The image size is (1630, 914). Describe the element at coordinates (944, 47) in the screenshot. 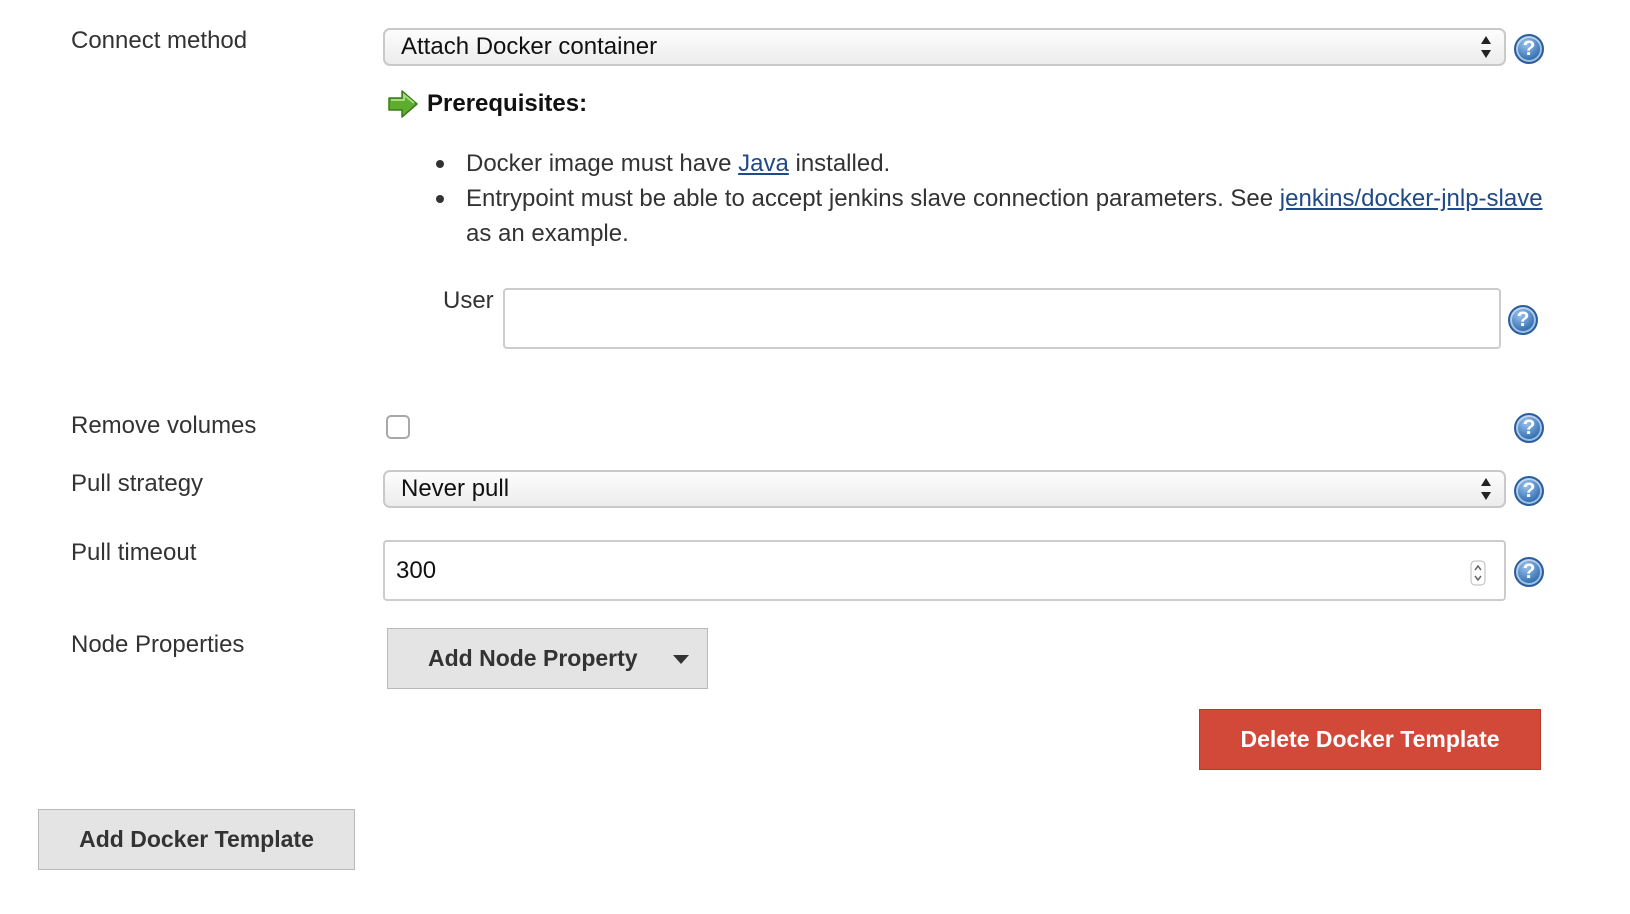

I see `connect-method-select: Attach Docker container` at that location.